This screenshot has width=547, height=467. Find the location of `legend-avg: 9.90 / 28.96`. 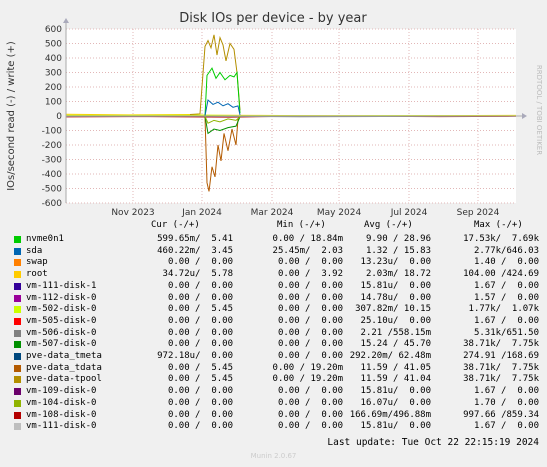

legend-avg: 9.90 / 28.96 is located at coordinates (398, 239).